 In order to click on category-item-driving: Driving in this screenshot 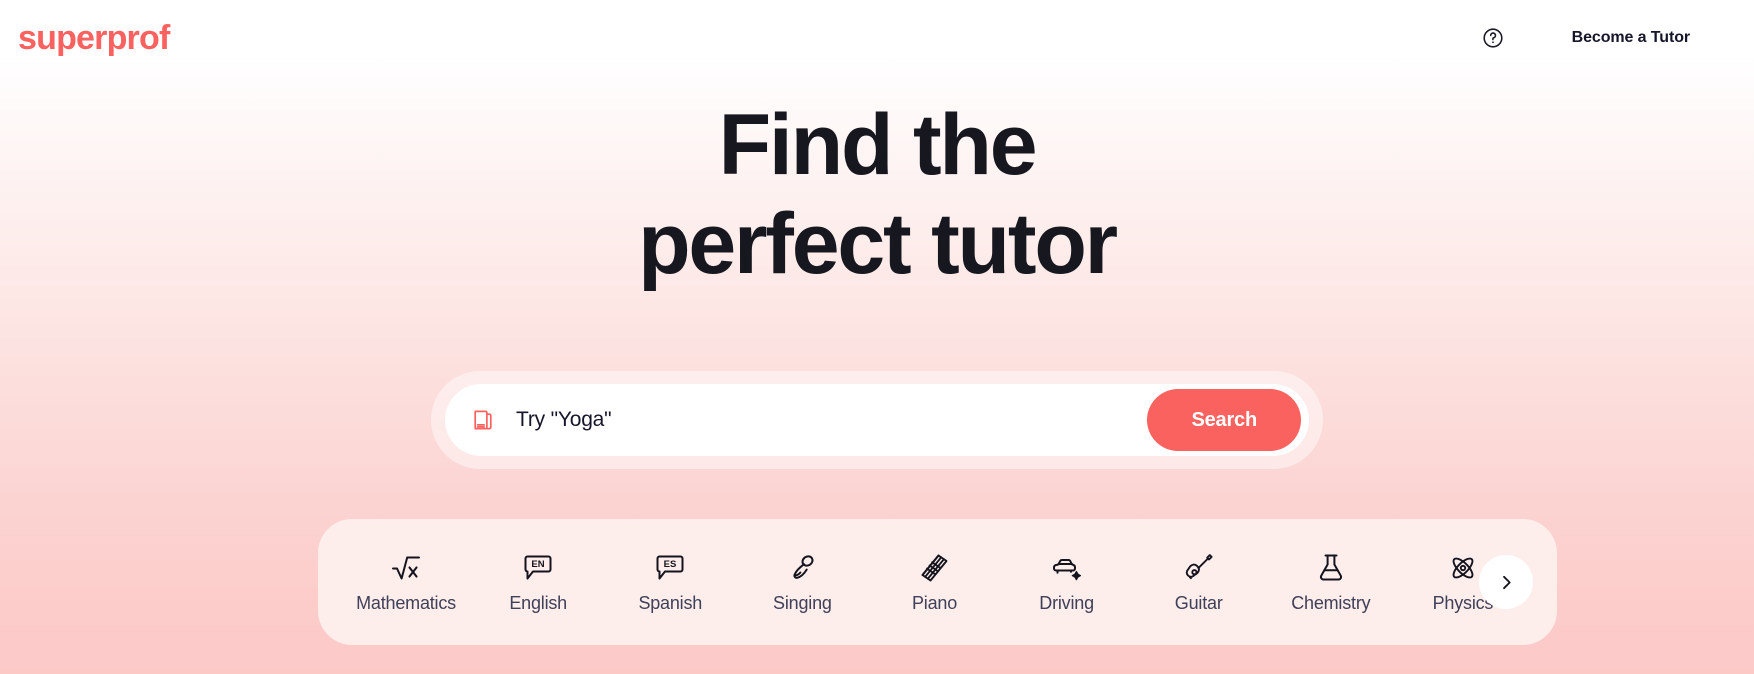, I will do `click(1067, 582)`.